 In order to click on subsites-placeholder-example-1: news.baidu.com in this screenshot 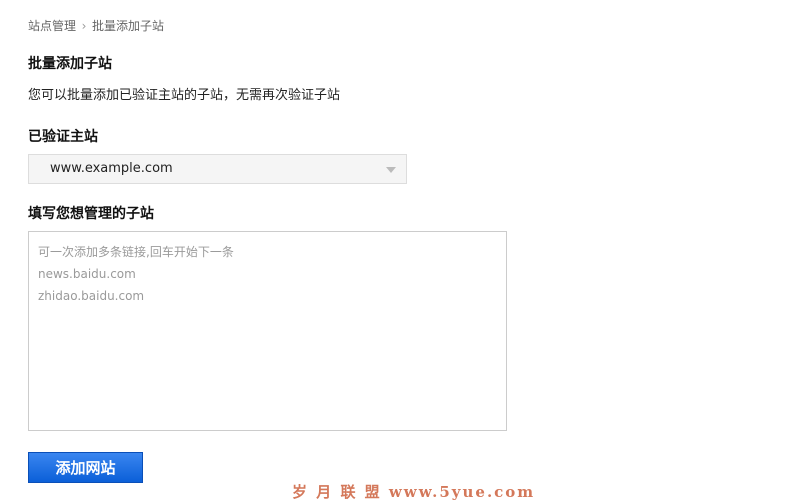, I will do `click(87, 274)`.